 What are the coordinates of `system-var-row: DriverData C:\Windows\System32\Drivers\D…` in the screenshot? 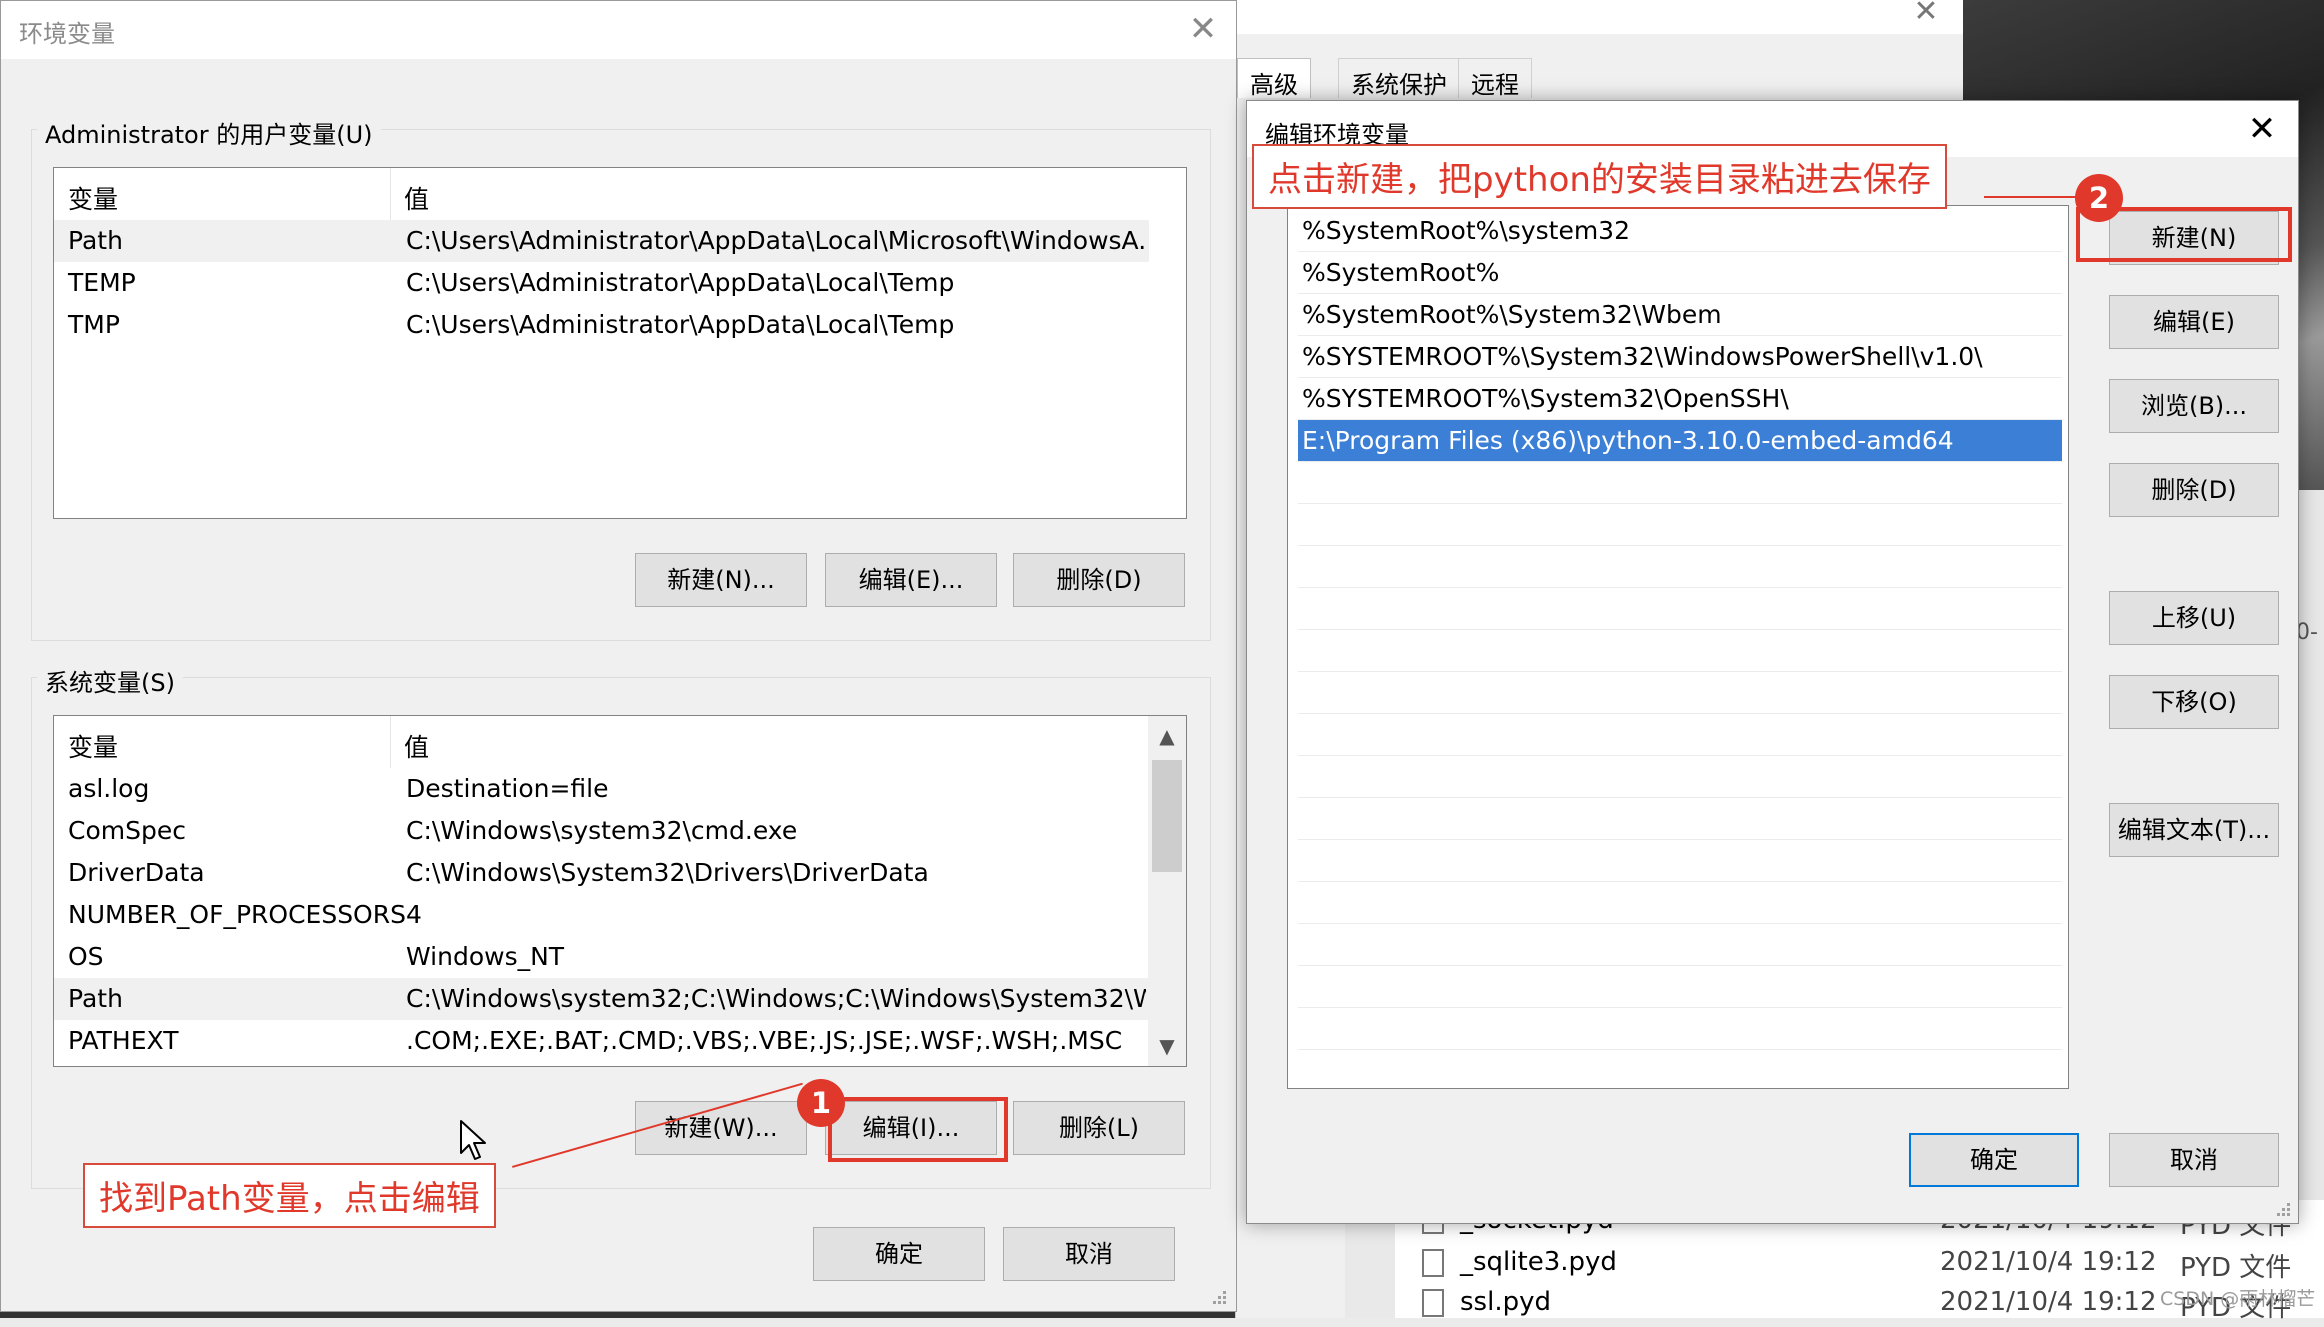 It's located at (601, 873).